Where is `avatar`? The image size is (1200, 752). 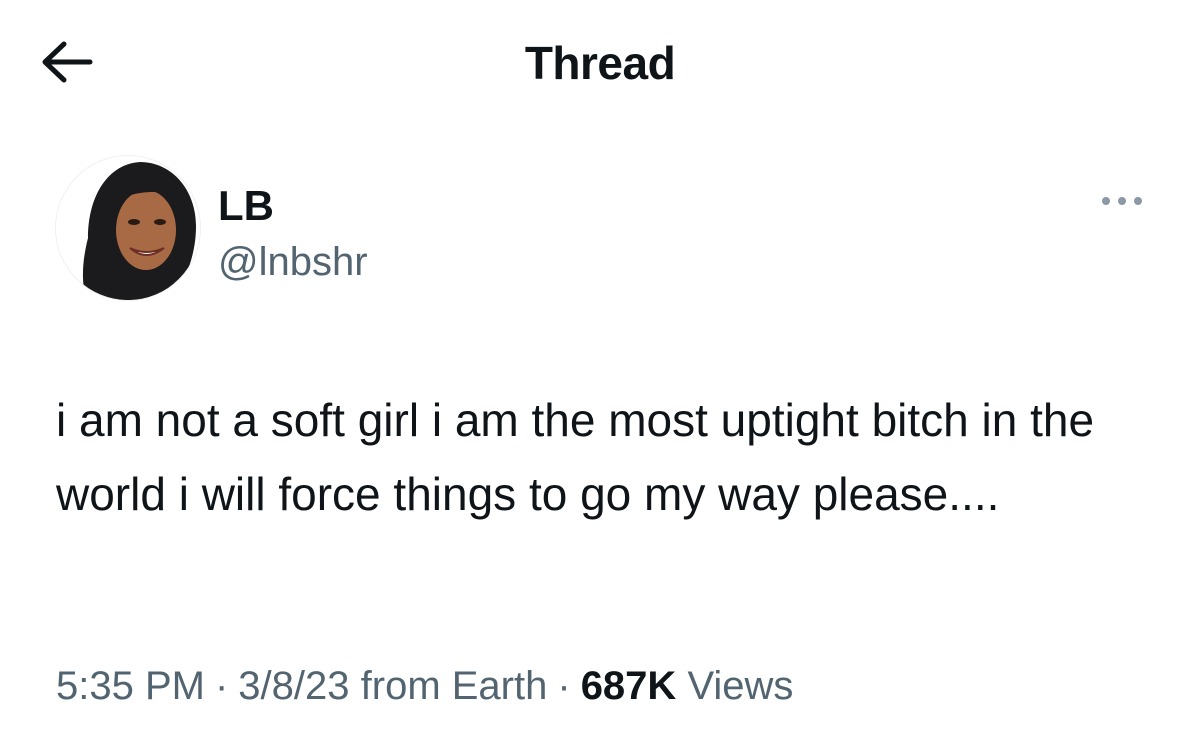 avatar is located at coordinates (128, 228).